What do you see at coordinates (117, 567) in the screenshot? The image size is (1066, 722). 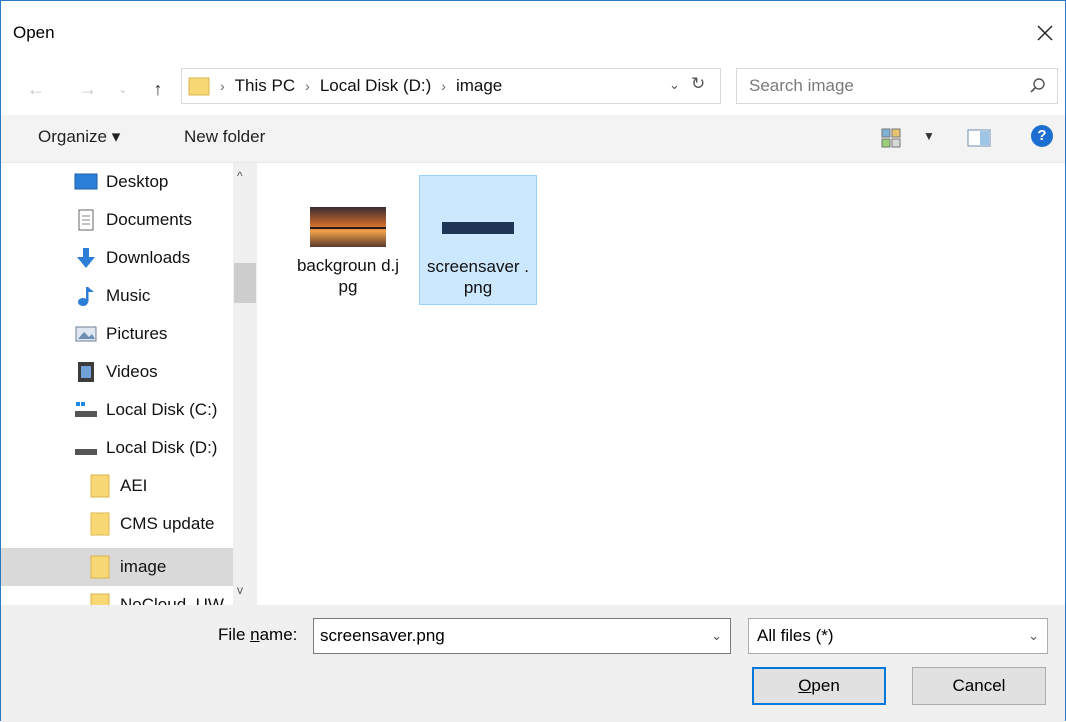 I see `nav-item-image: image` at bounding box center [117, 567].